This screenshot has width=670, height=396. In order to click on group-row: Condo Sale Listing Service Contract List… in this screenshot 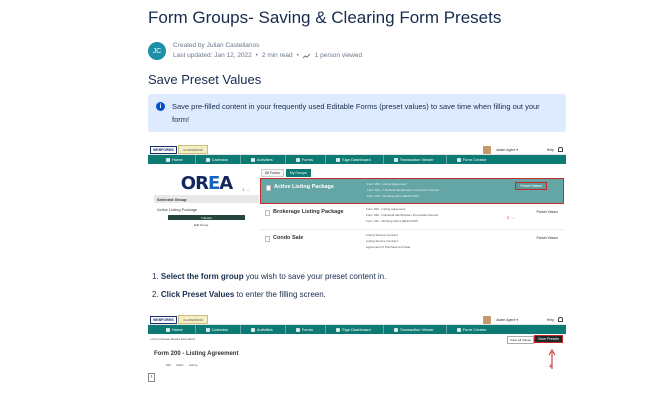, I will do `click(412, 241)`.